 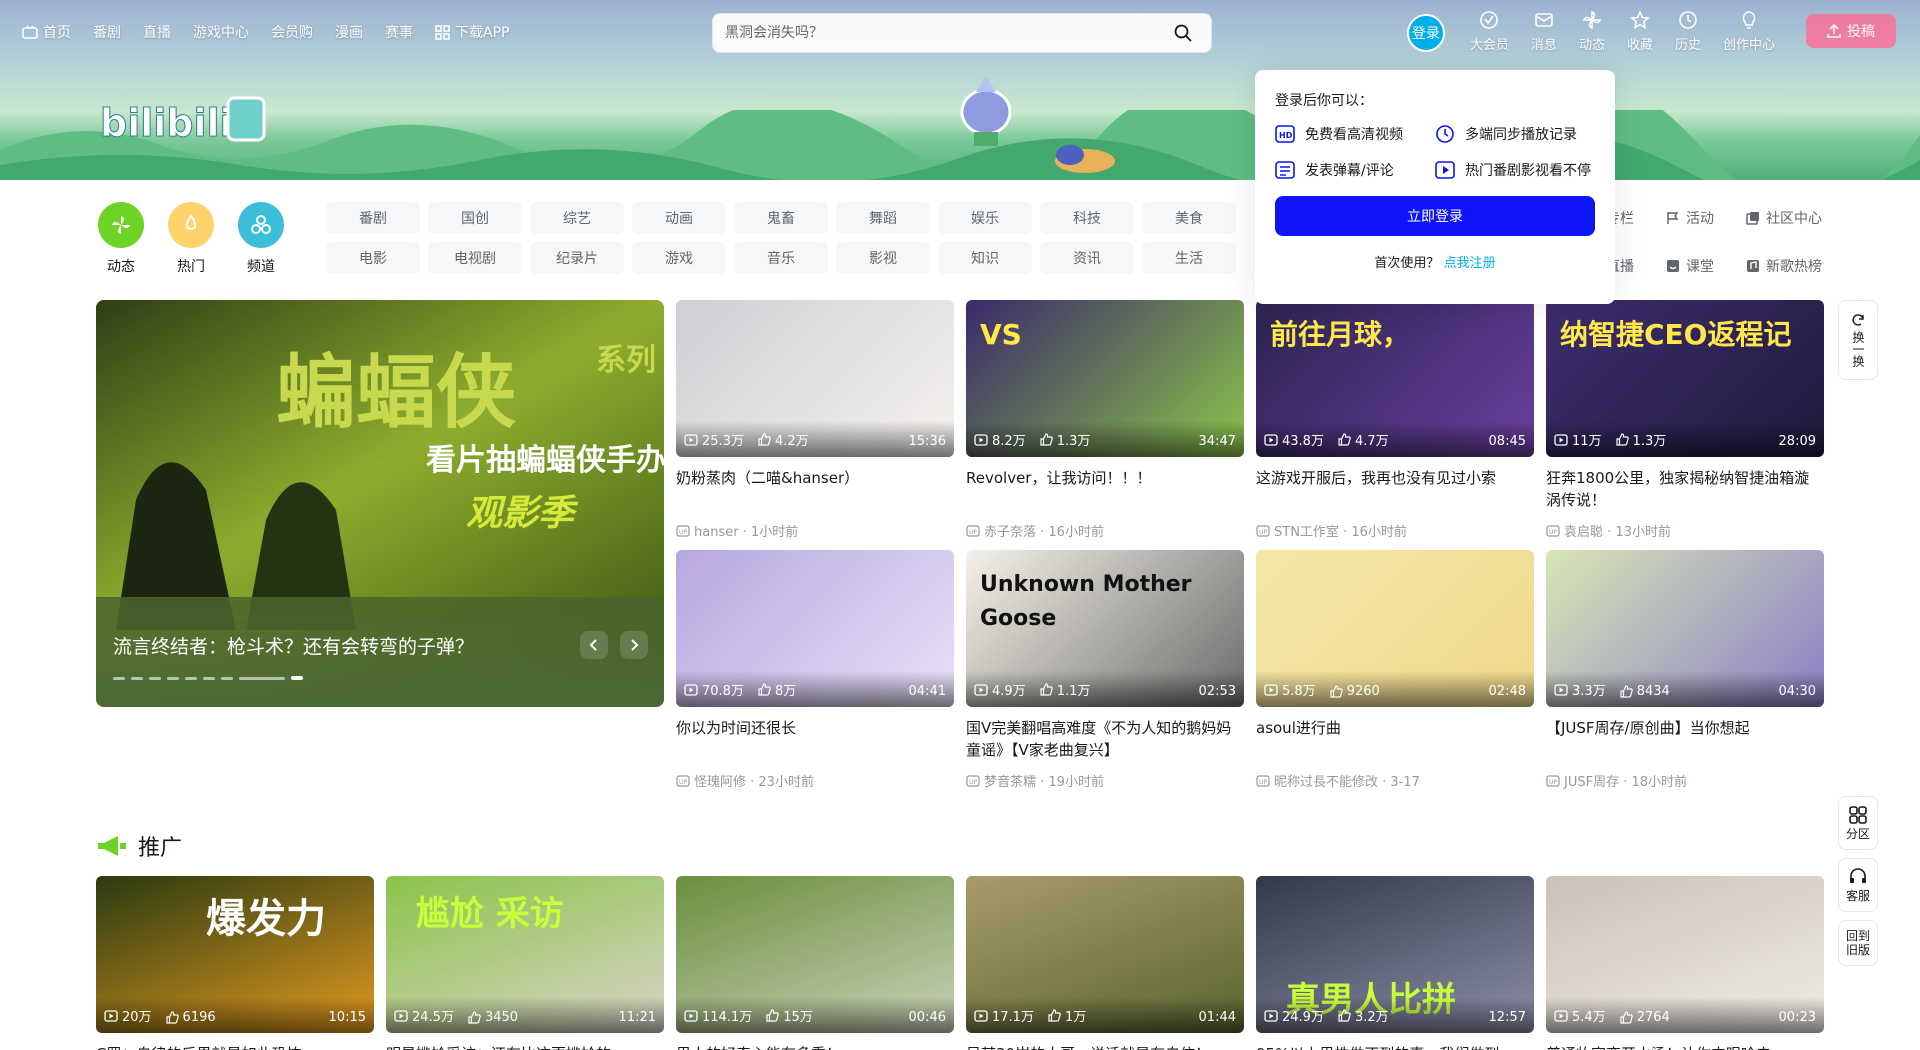 I want to click on channel-tag: 科技, so click(x=1087, y=218).